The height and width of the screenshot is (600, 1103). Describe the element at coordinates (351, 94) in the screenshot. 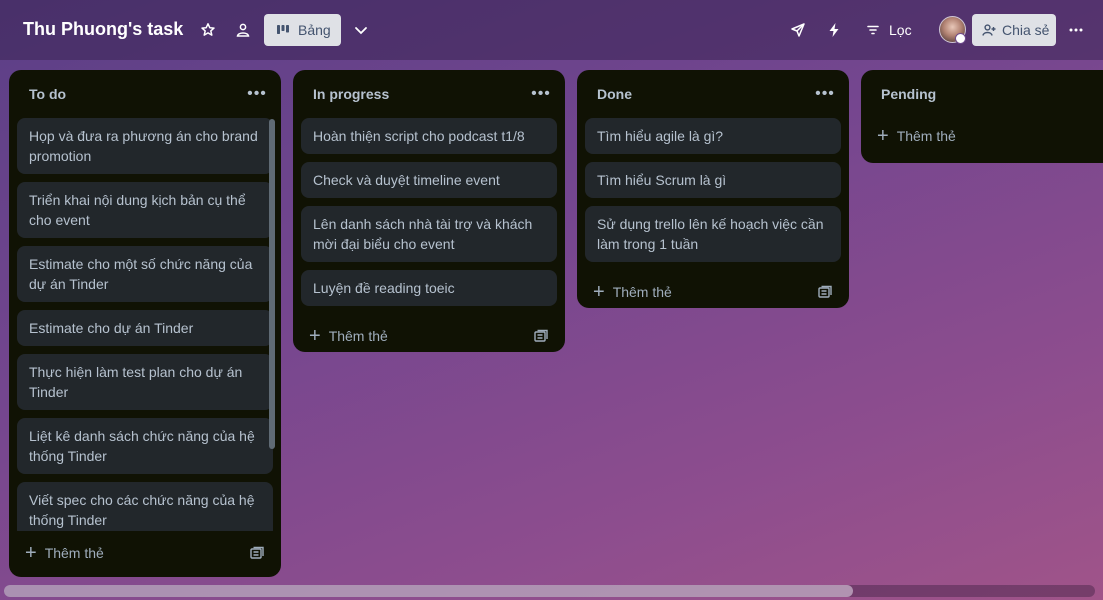

I see `list-title: In progress` at that location.